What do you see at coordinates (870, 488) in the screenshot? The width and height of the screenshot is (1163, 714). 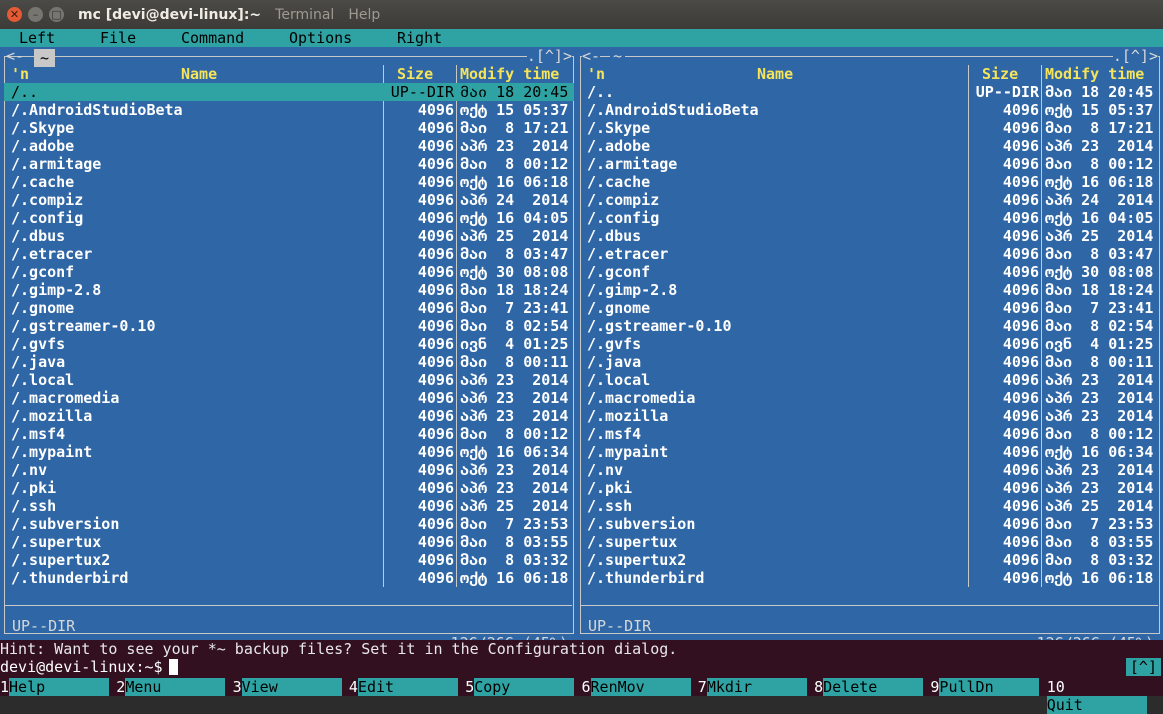 I see `right-file-row: /.pki 4096 აპრ 23 2014` at bounding box center [870, 488].